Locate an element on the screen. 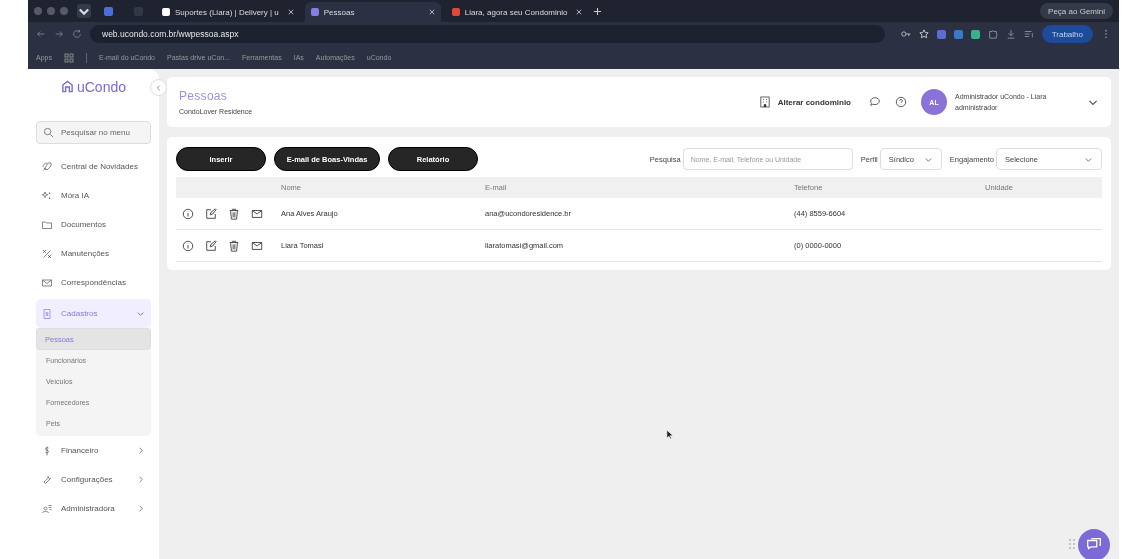  sidebar-item: Documentos is located at coordinates (93, 224).